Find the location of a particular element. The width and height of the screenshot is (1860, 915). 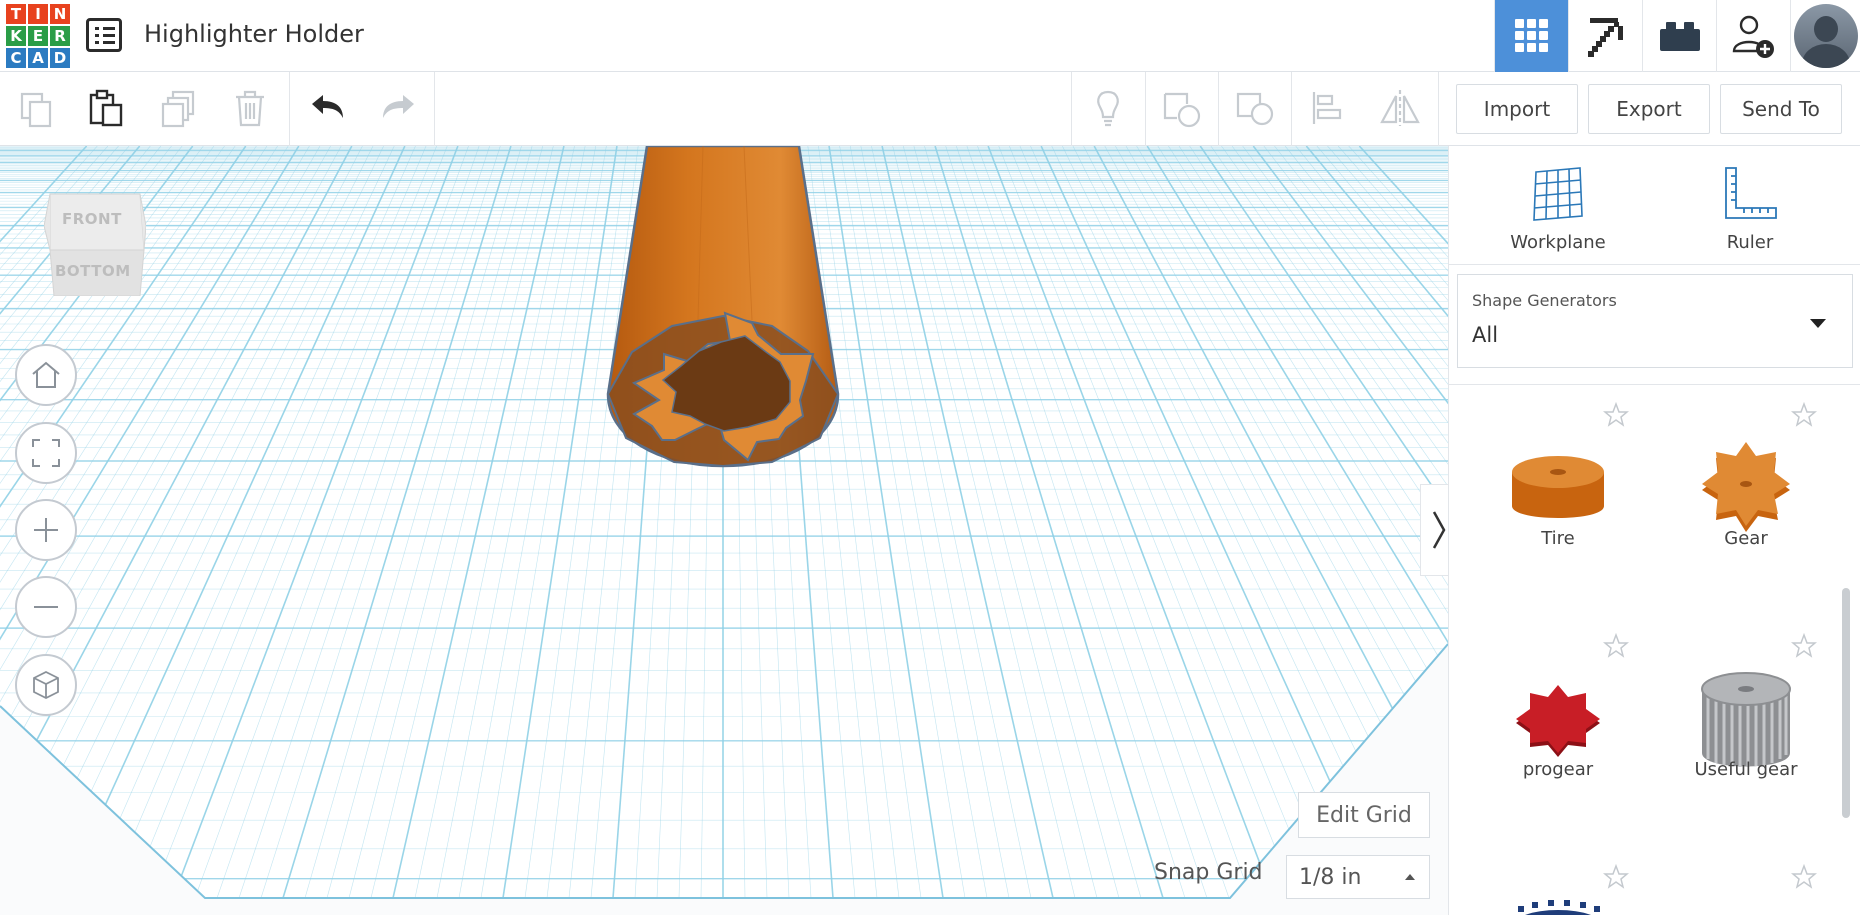

duplicate-button is located at coordinates (179, 108).